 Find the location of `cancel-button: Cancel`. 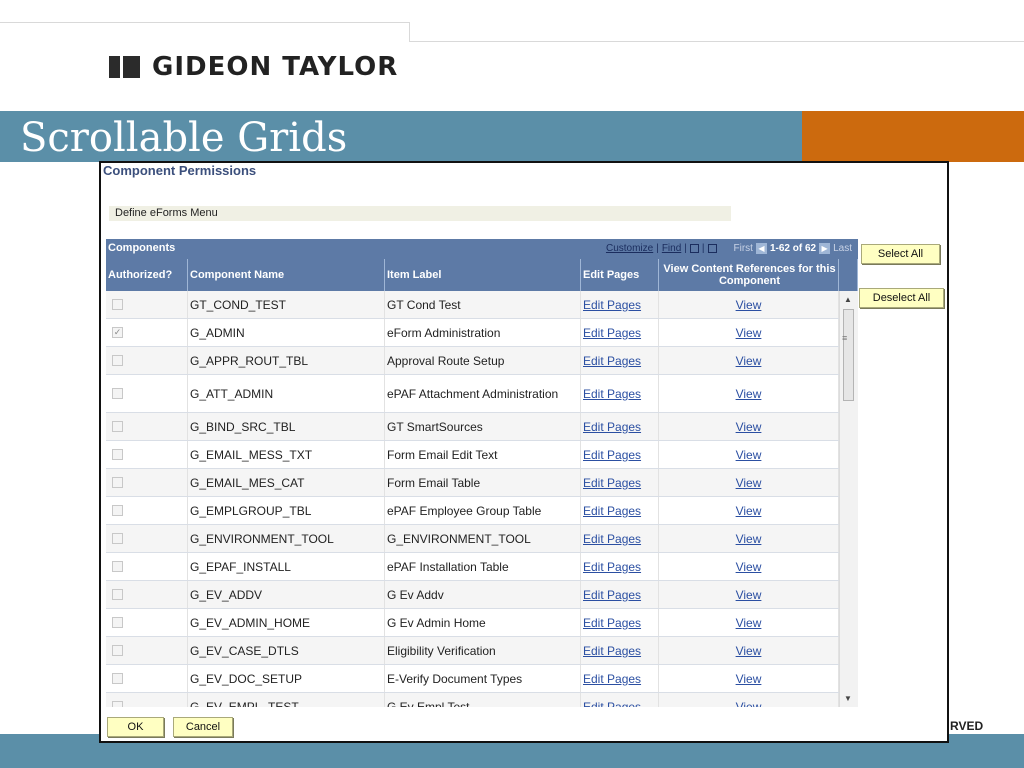

cancel-button: Cancel is located at coordinates (203, 727).